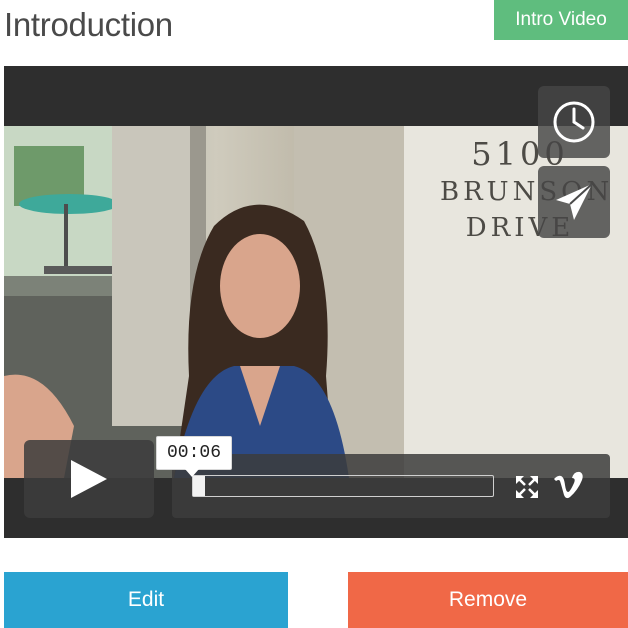 This screenshot has width=628, height=628. What do you see at coordinates (146, 600) in the screenshot?
I see `edit-button: Edit` at bounding box center [146, 600].